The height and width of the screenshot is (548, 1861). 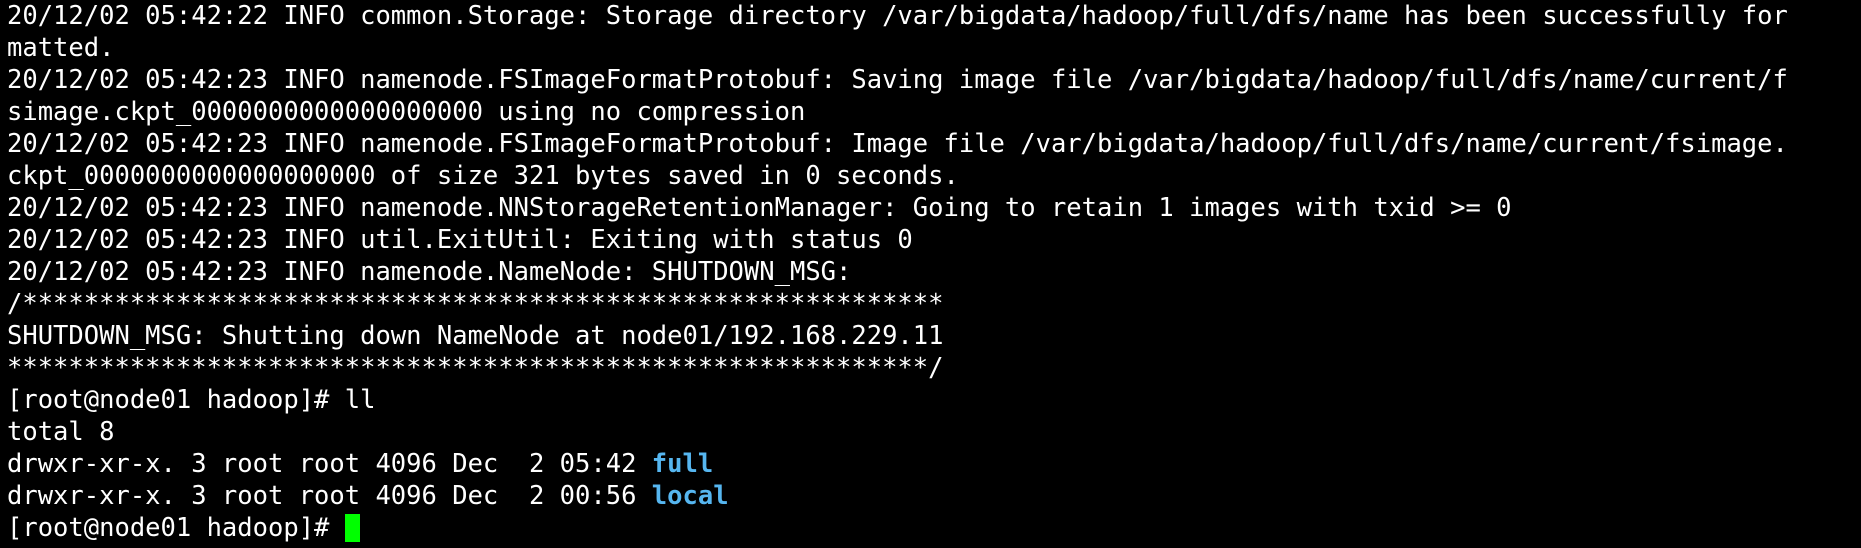 What do you see at coordinates (690, 496) in the screenshot?
I see `directory-name-local: local` at bounding box center [690, 496].